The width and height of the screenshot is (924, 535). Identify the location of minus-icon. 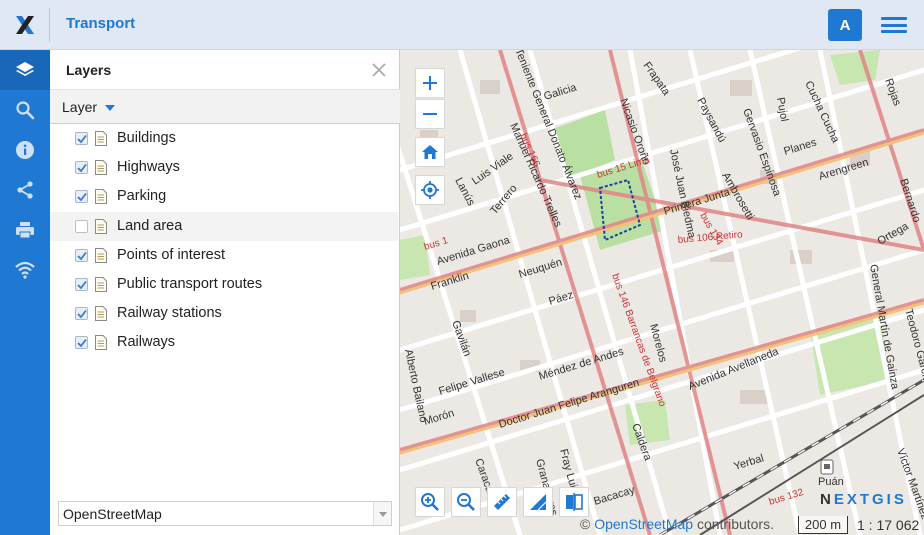
(430, 114).